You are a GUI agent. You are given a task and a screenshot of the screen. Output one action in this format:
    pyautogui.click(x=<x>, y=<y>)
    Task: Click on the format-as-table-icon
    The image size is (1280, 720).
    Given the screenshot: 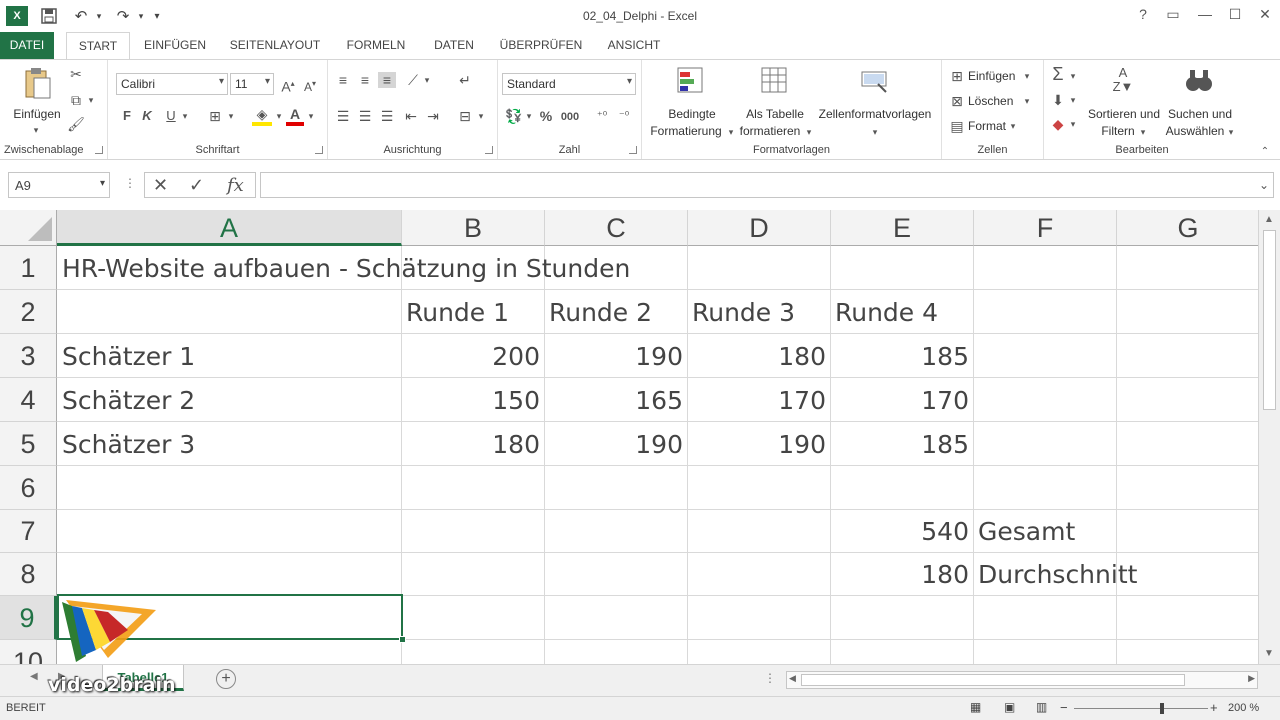 What is the action you would take?
    pyautogui.click(x=775, y=83)
    